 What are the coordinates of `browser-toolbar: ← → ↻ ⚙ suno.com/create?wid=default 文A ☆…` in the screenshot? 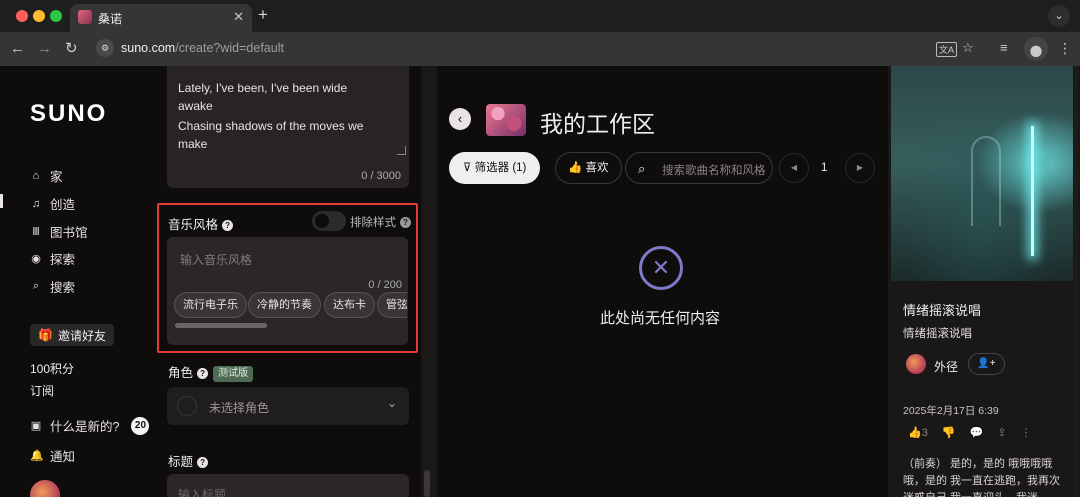 It's located at (540, 49).